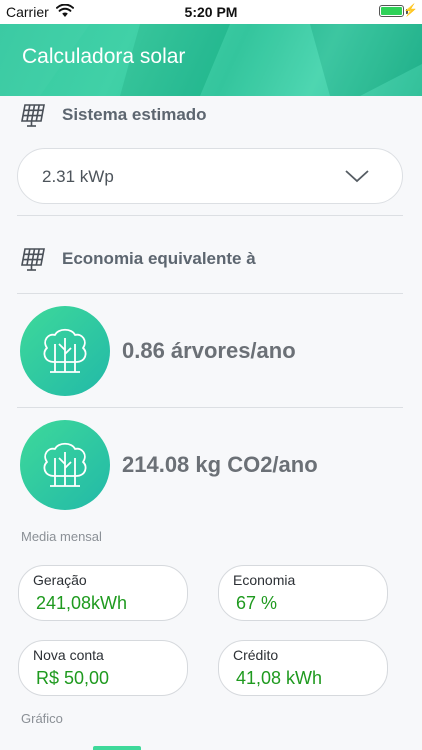 This screenshot has height=750, width=422. What do you see at coordinates (220, 464) in the screenshot?
I see `eco-co2-text: 214.08 kg CO2/ano` at bounding box center [220, 464].